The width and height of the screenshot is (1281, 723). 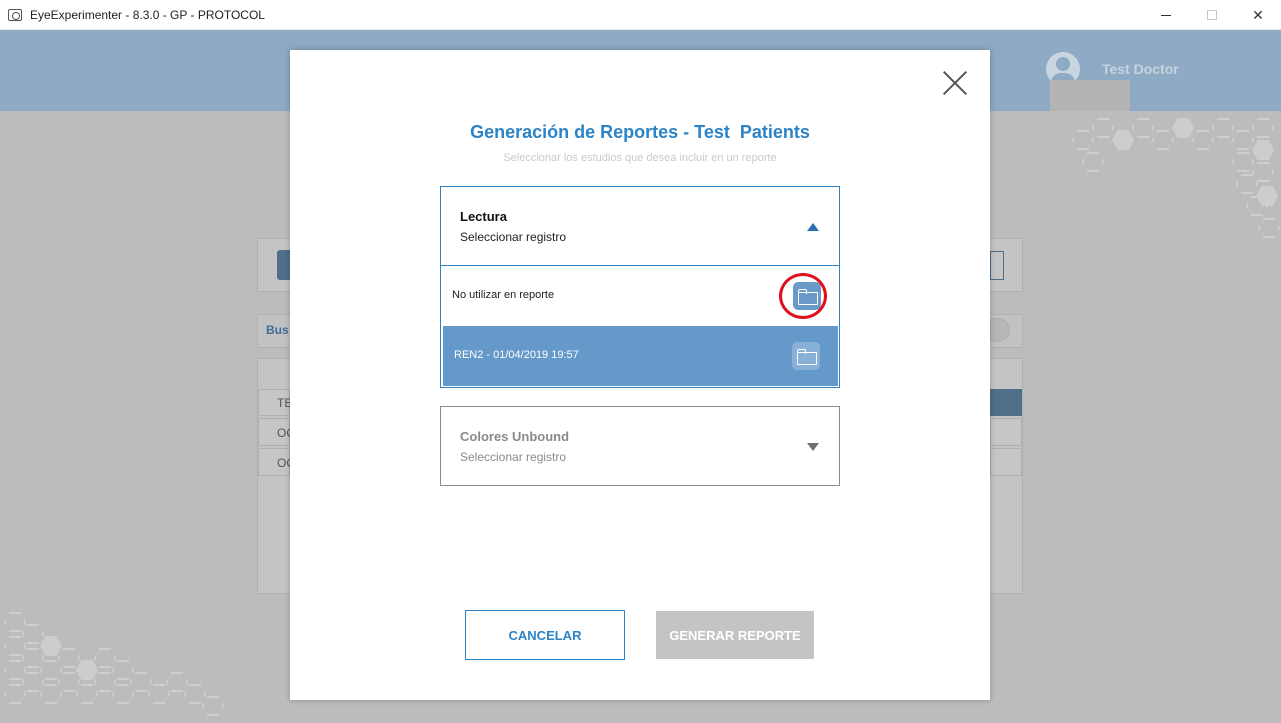 I want to click on highlight-annotation-ring, so click(x=803, y=296).